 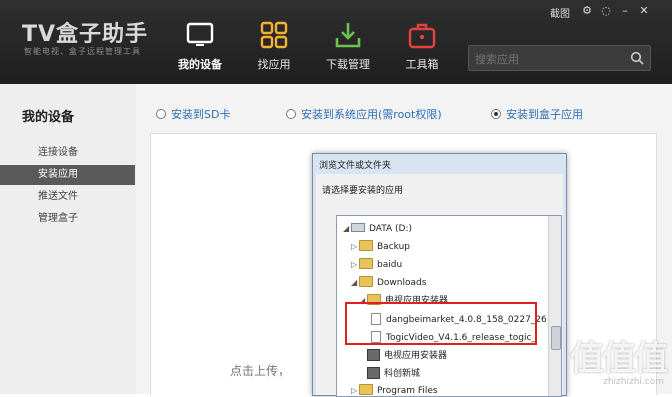 I want to click on tree-label: Backup, so click(x=393, y=247).